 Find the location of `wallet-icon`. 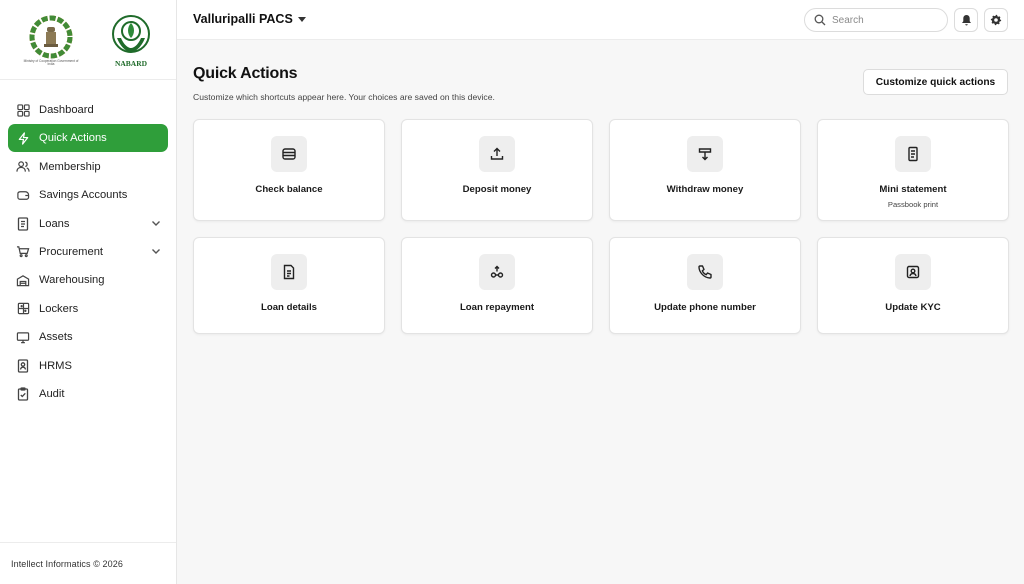

wallet-icon is located at coordinates (289, 154).